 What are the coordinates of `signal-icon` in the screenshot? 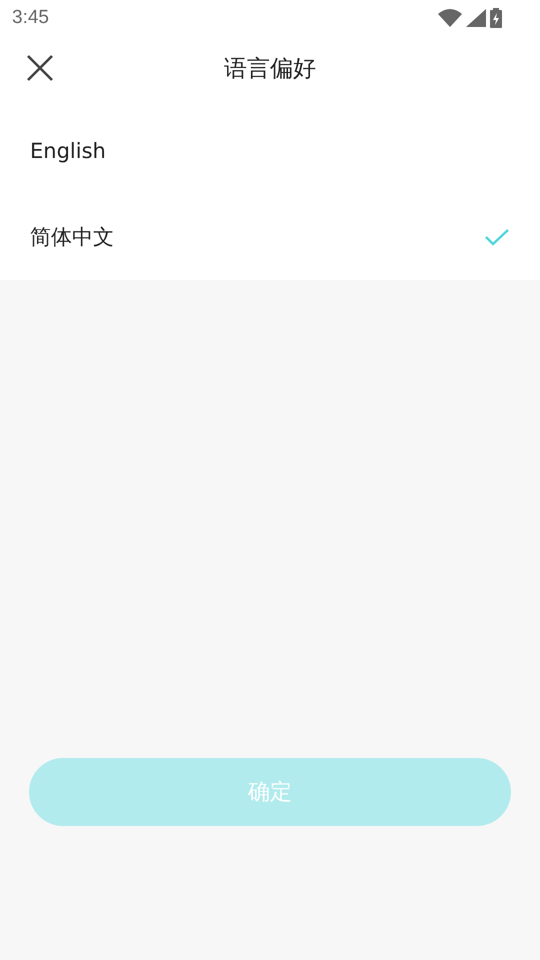 It's located at (476, 18).